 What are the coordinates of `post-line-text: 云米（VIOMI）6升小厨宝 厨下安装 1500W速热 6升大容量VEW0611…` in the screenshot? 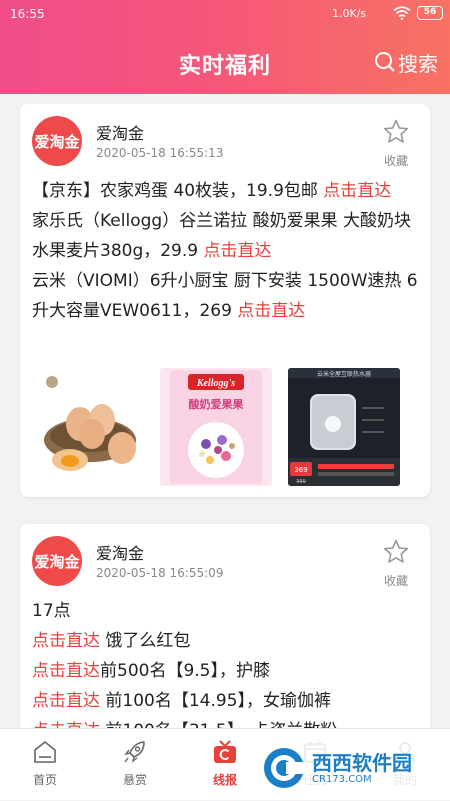 It's located at (225, 296).